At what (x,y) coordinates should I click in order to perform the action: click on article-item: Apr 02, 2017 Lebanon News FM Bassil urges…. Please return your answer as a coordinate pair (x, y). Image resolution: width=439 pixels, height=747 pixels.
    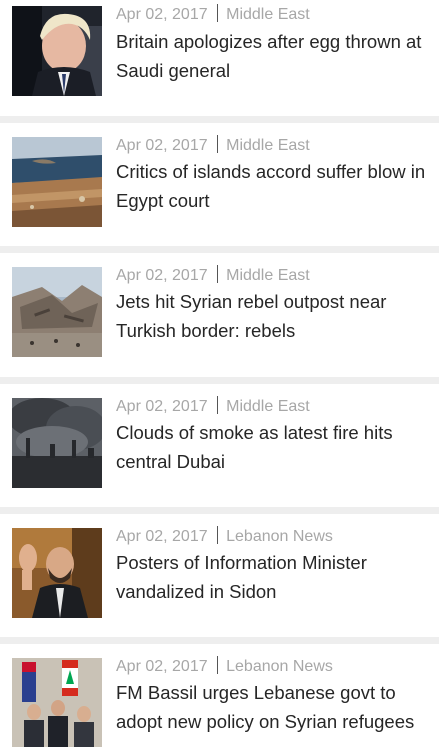
    Looking at the image, I should click on (219, 695).